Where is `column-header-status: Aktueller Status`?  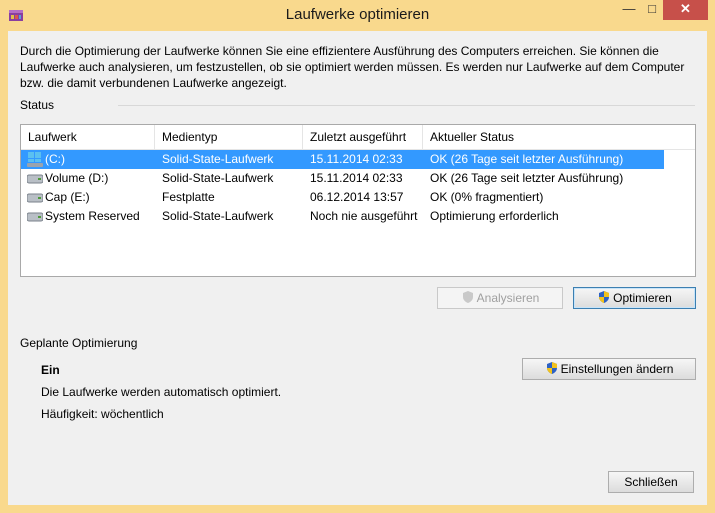
column-header-status: Aktueller Status is located at coordinates (543, 137).